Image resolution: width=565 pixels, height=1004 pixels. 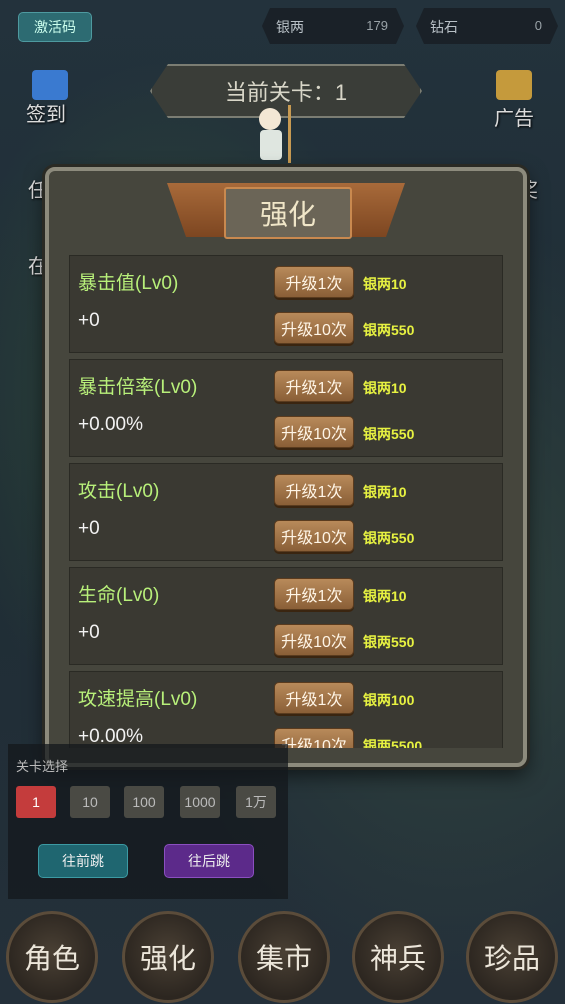 What do you see at coordinates (286, 304) in the screenshot?
I see `upgrade-row-crit-value: 暴击值(Lv0) +0 升级1次 银两10 升级10次 银两550` at bounding box center [286, 304].